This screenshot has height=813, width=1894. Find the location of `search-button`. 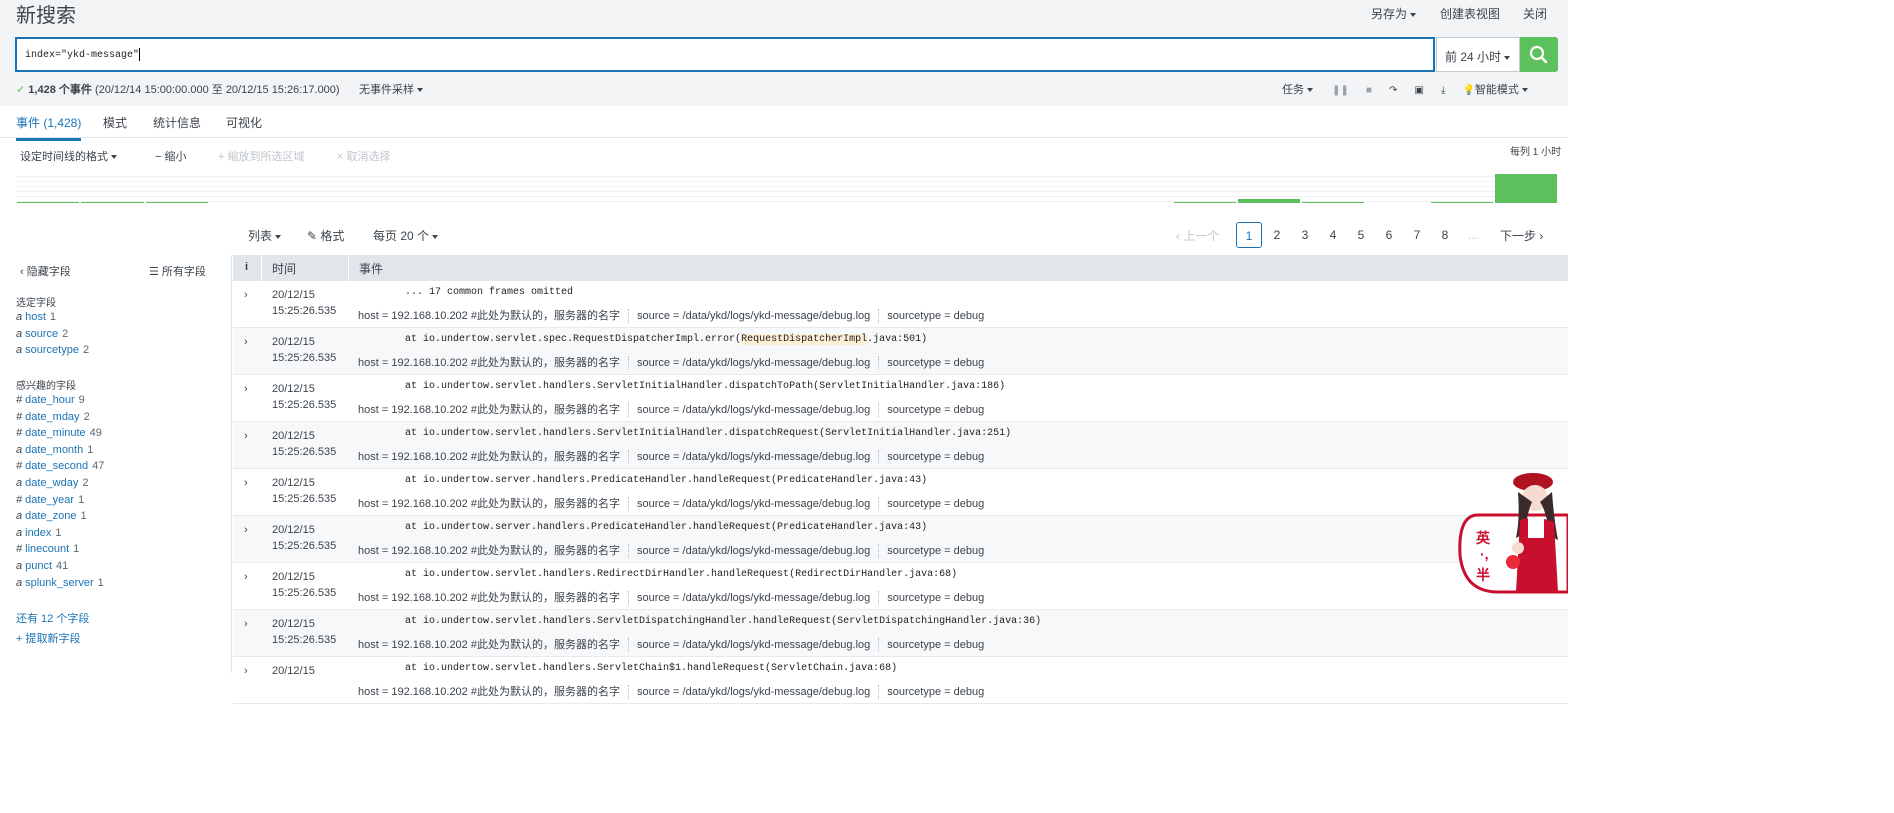

search-button is located at coordinates (1539, 54).